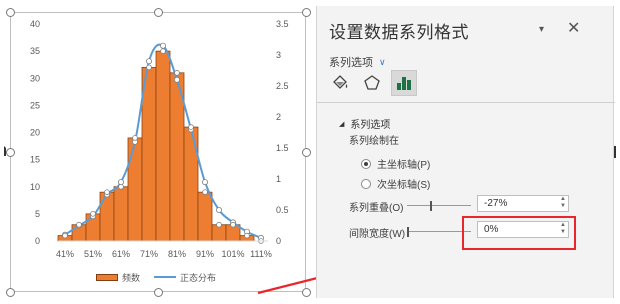  What do you see at coordinates (278, 179) in the screenshot?
I see `y2-tick-label: 1` at bounding box center [278, 179].